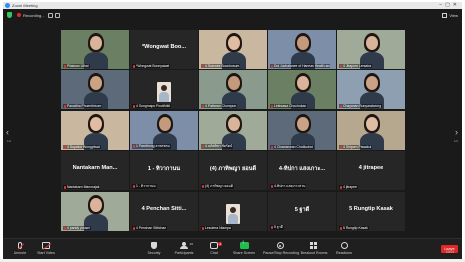  Describe the element at coordinates (214, 251) in the screenshot. I see `chat-button: 2 Chat` at that location.